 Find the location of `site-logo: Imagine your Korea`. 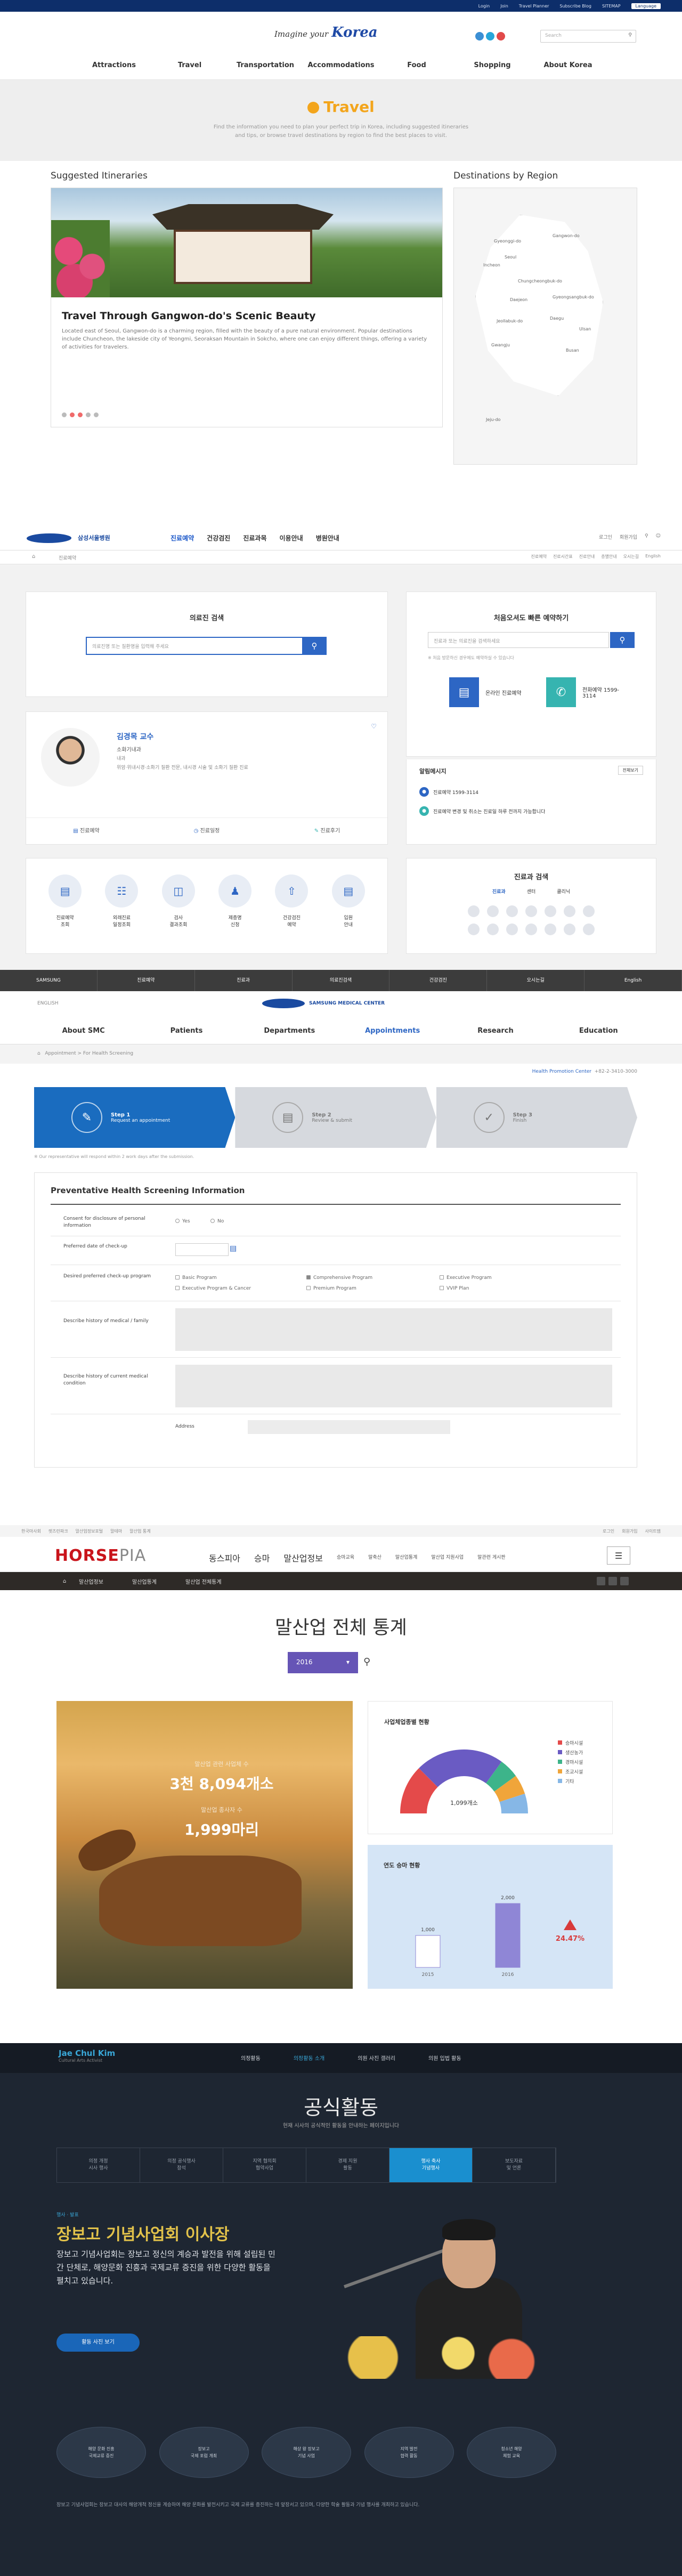

site-logo: Imagine your Korea is located at coordinates (326, 32).